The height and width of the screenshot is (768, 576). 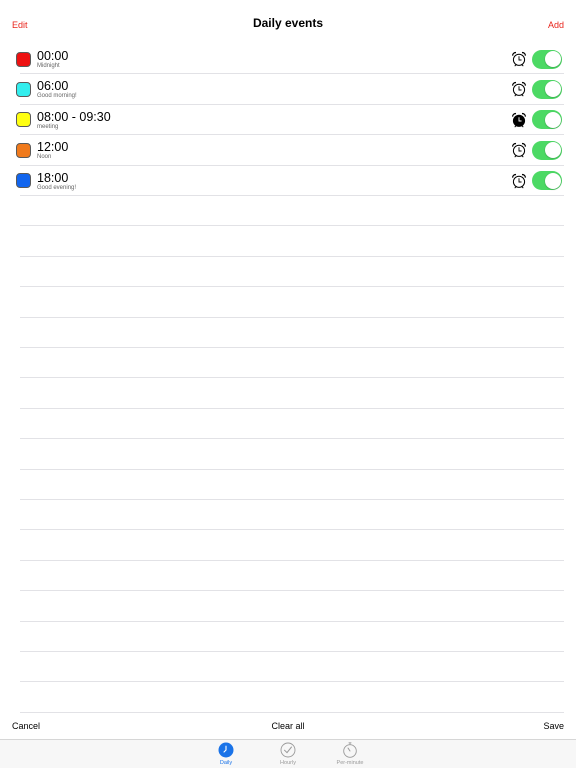 I want to click on event-time: 18:00, so click(x=53, y=177).